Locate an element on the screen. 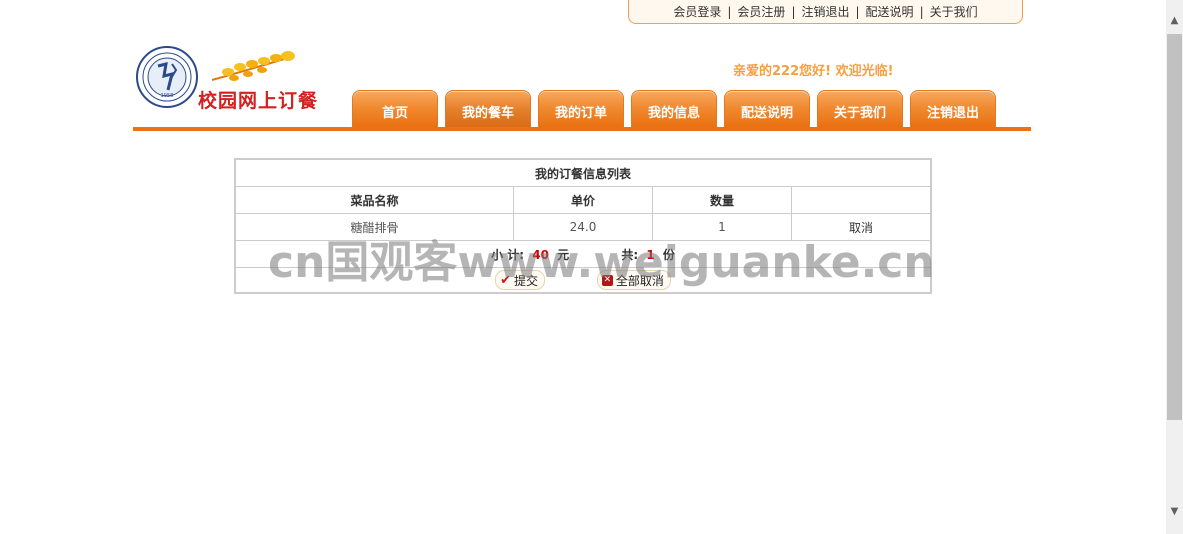  header-unit-price: 单价 is located at coordinates (583, 200).